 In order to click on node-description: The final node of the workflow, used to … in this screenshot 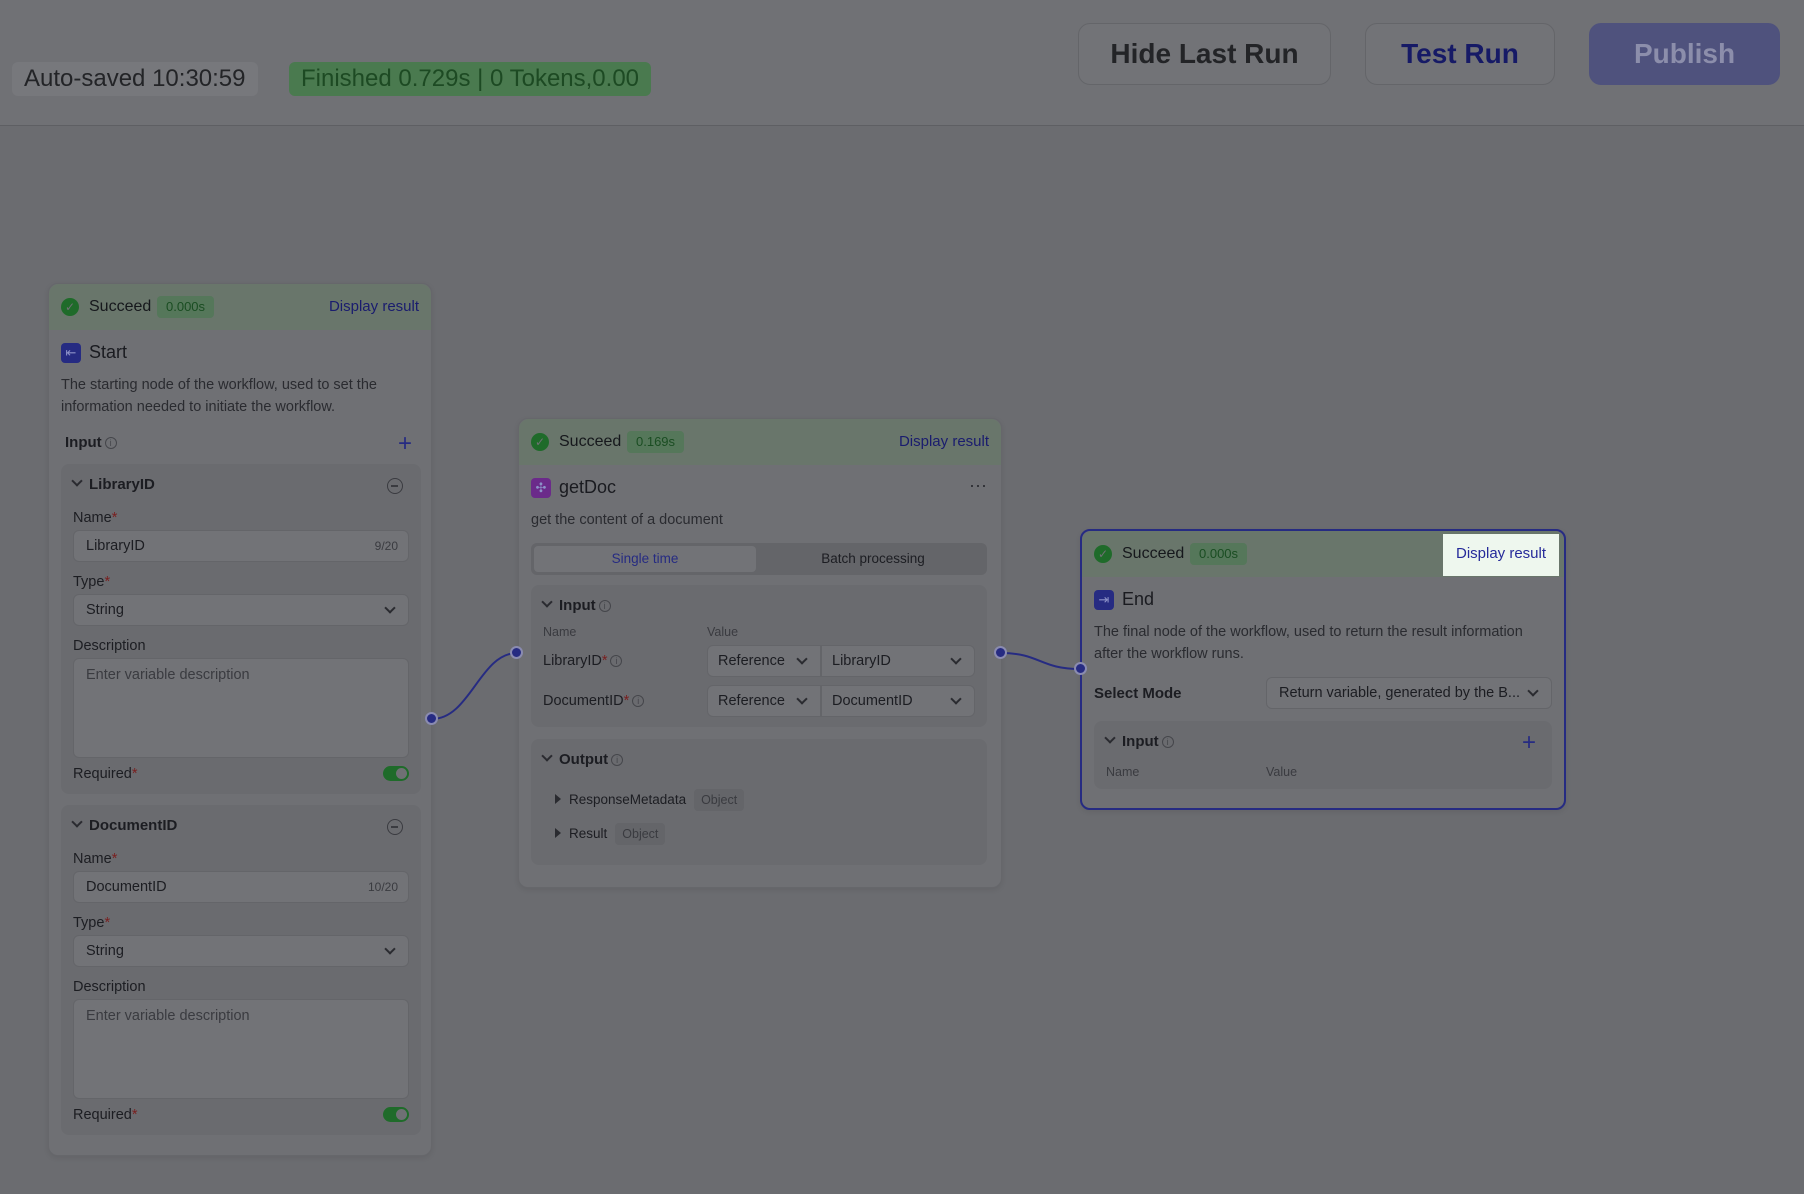, I will do `click(1308, 643)`.